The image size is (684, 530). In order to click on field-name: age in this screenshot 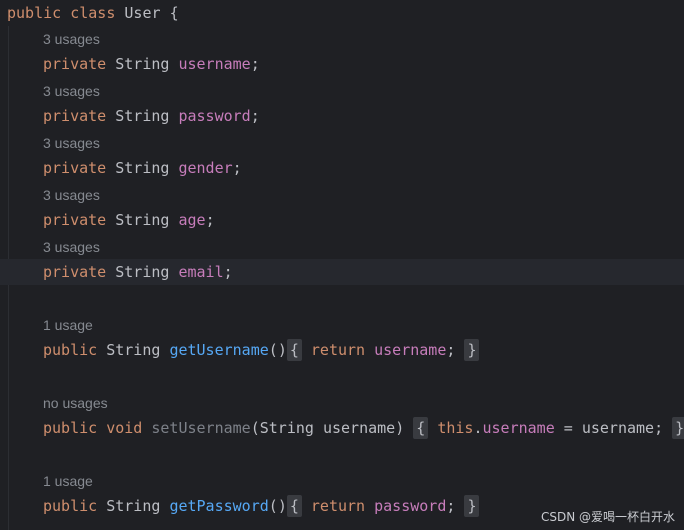, I will do `click(192, 220)`.